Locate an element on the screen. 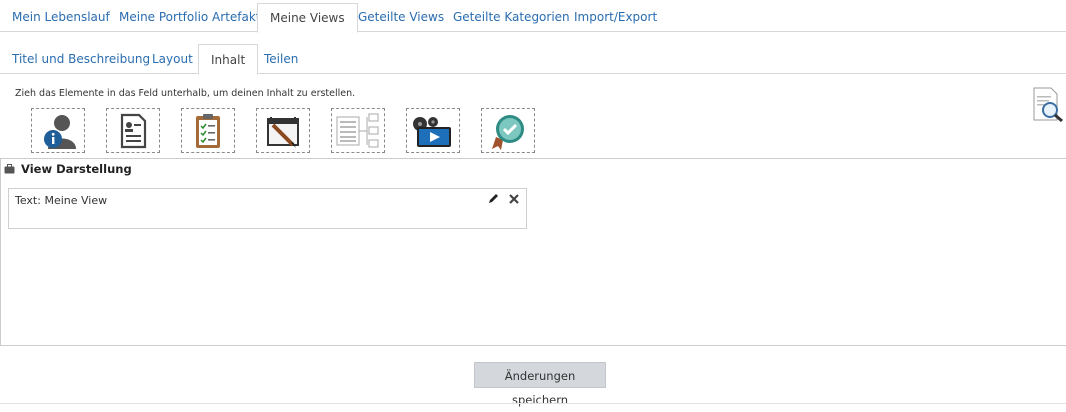  tab-inhalt: Inhalt is located at coordinates (228, 59).